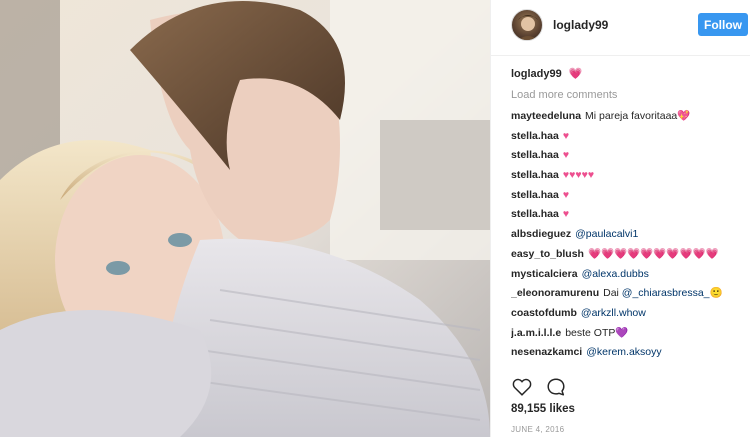  What do you see at coordinates (544, 313) in the screenshot?
I see `comment-username: coastofdumb` at bounding box center [544, 313].